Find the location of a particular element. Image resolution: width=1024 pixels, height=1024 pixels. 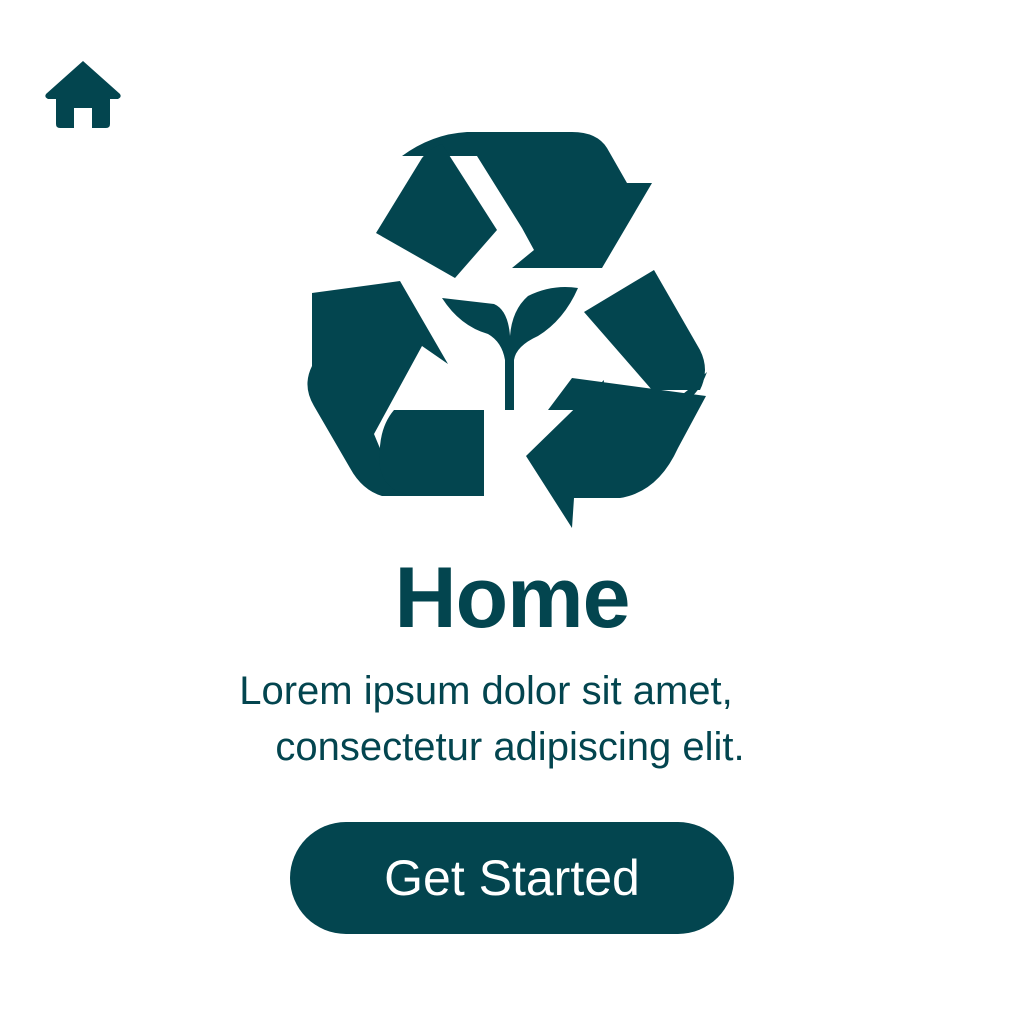

home-nav-button is located at coordinates (83, 94).